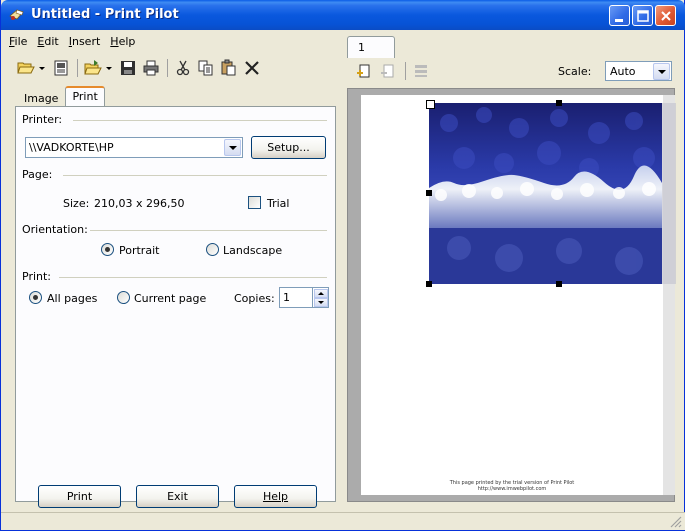 The image size is (685, 531). I want to click on add-page-icon, so click(363, 71).